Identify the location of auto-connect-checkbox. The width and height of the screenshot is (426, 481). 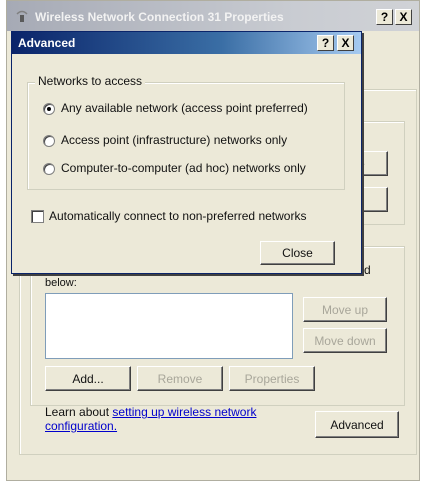
(37, 216).